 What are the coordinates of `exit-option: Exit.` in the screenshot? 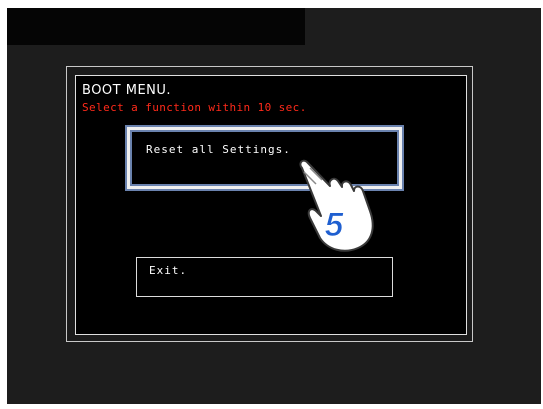 It's located at (264, 277).